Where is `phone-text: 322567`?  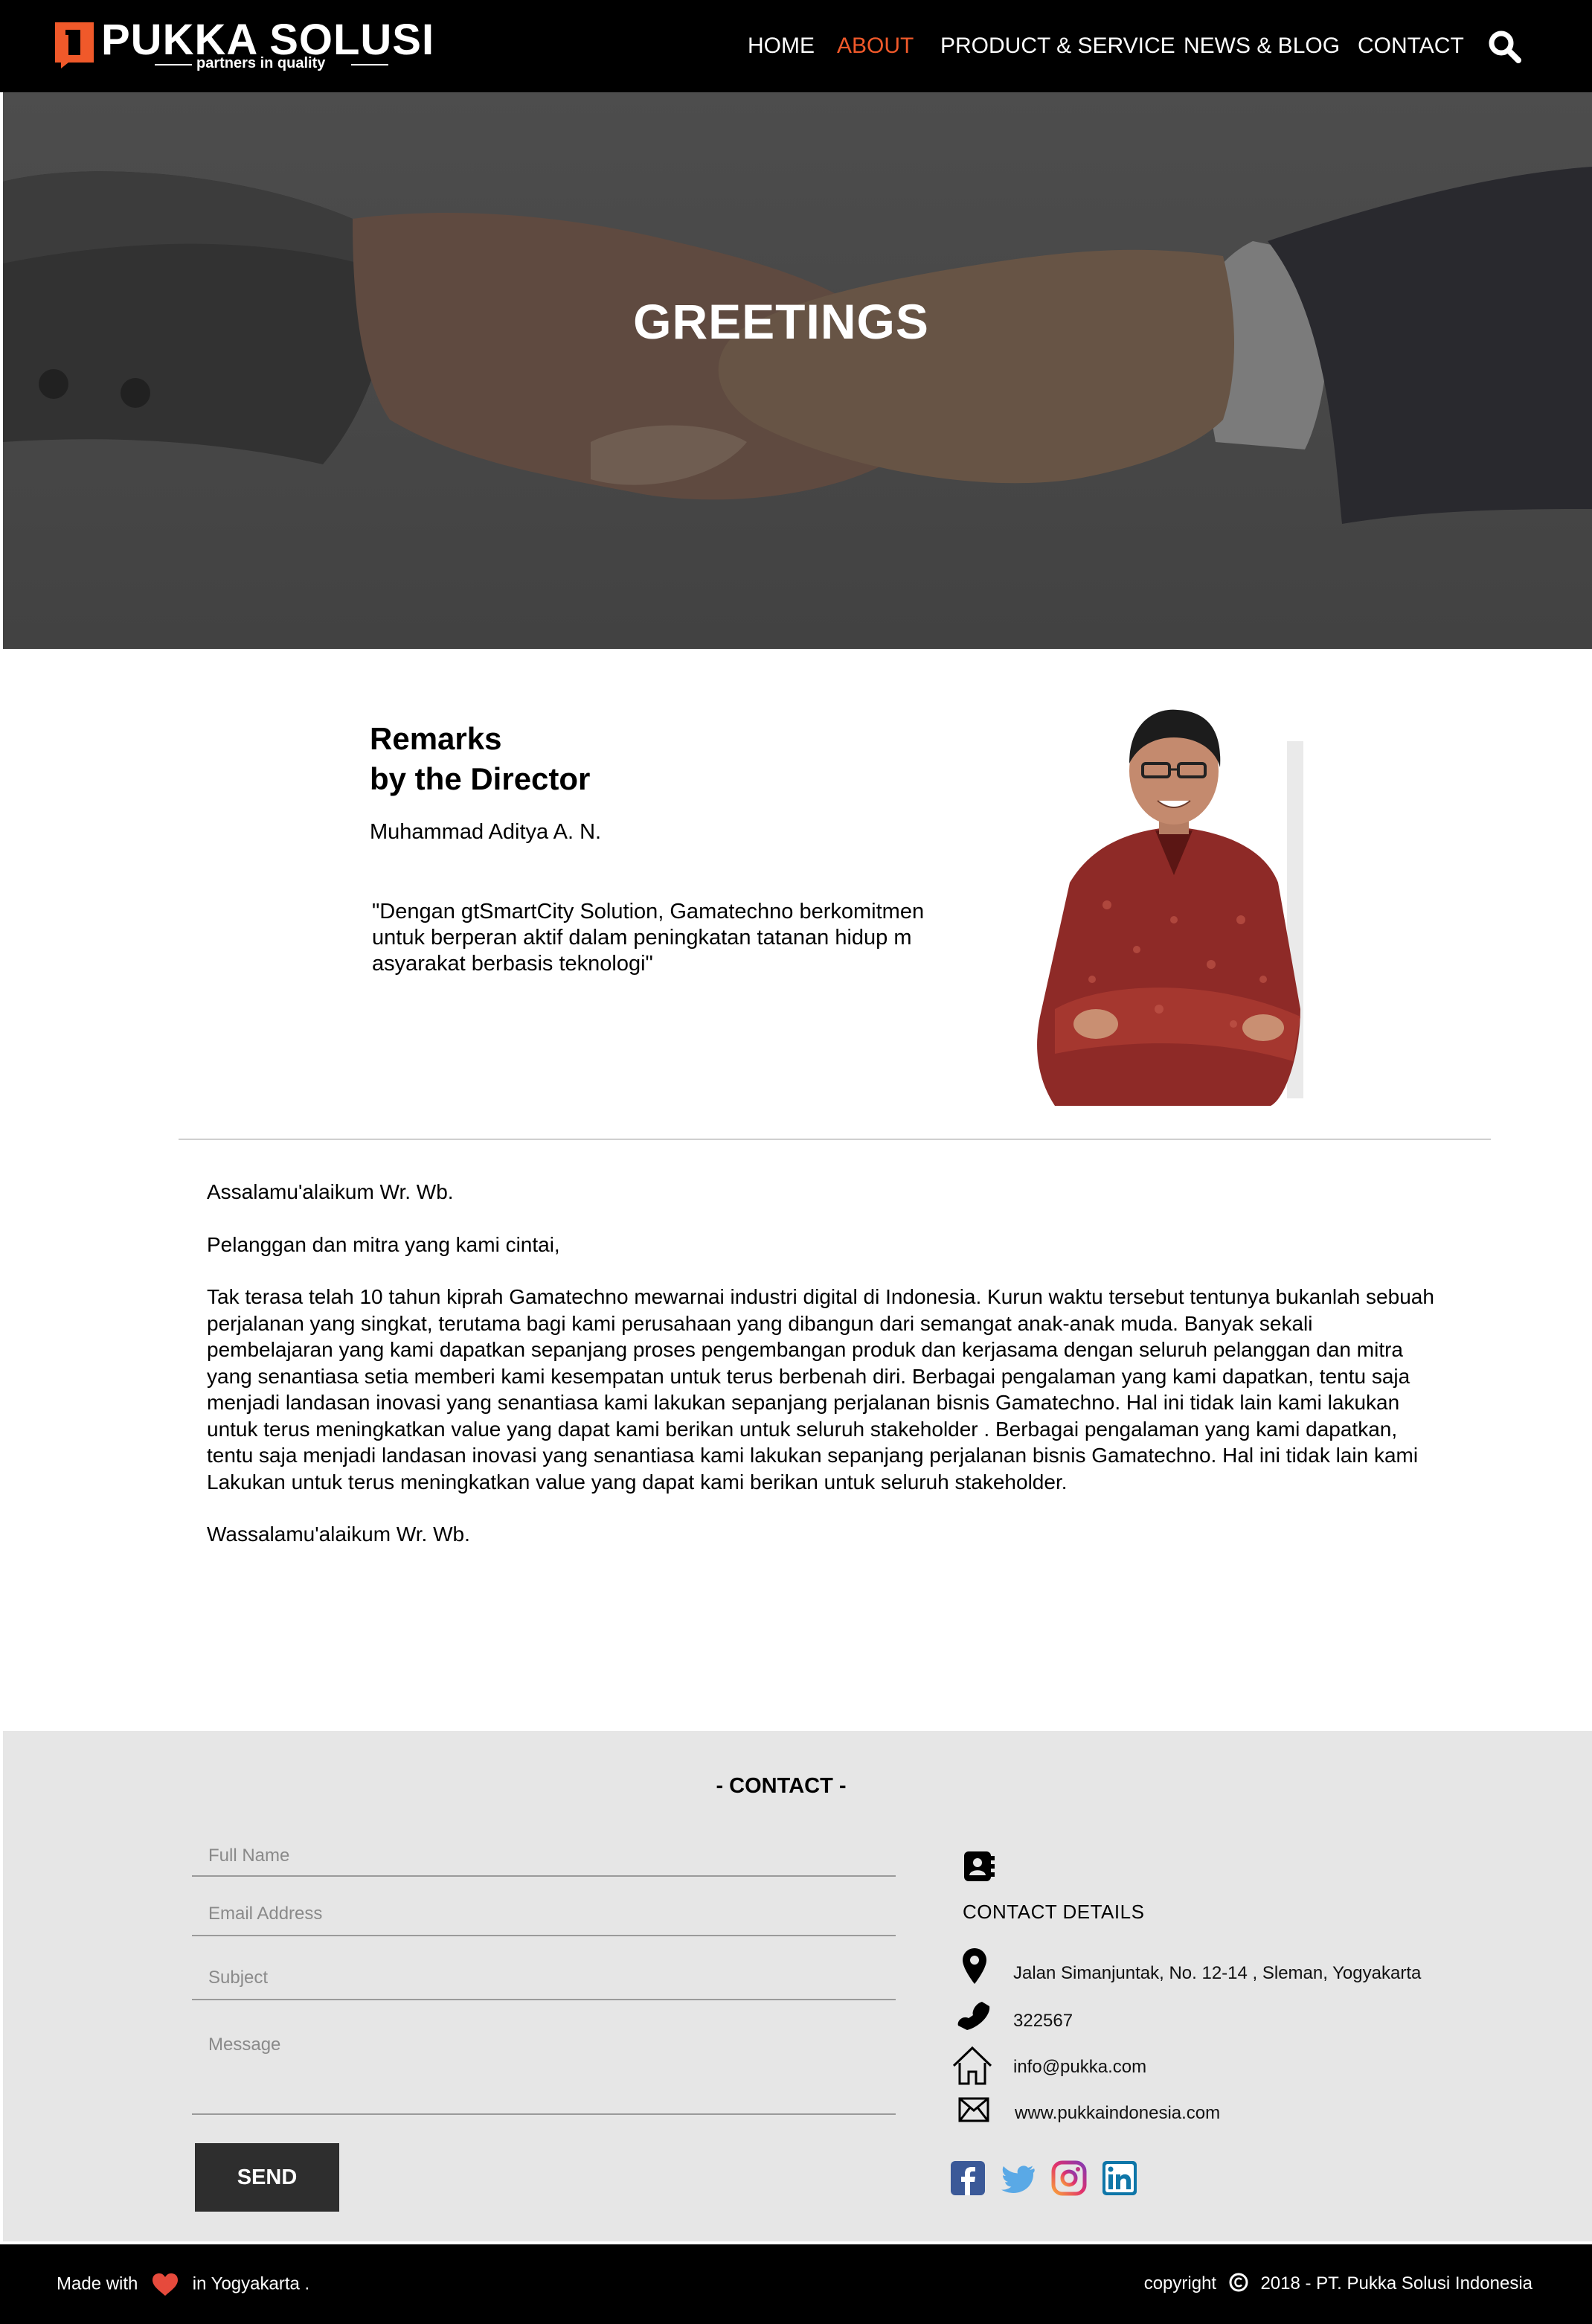 phone-text: 322567 is located at coordinates (1043, 2021).